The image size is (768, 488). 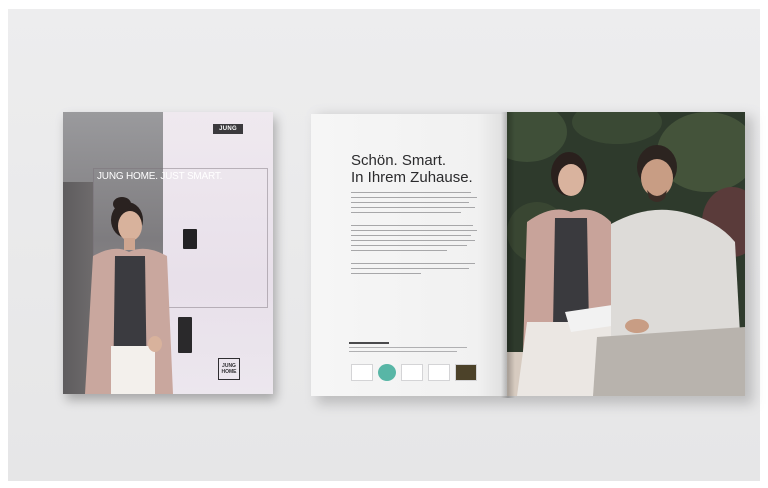 I want to click on body-text-block, so click(x=415, y=235).